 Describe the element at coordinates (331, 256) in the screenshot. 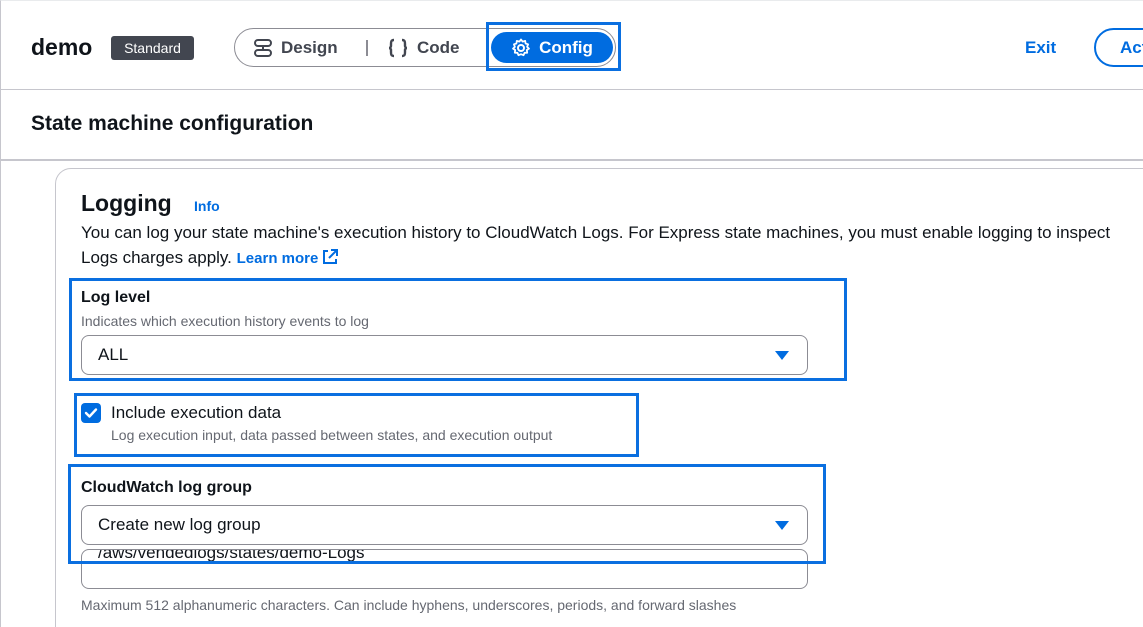

I see `external-link-icon` at that location.